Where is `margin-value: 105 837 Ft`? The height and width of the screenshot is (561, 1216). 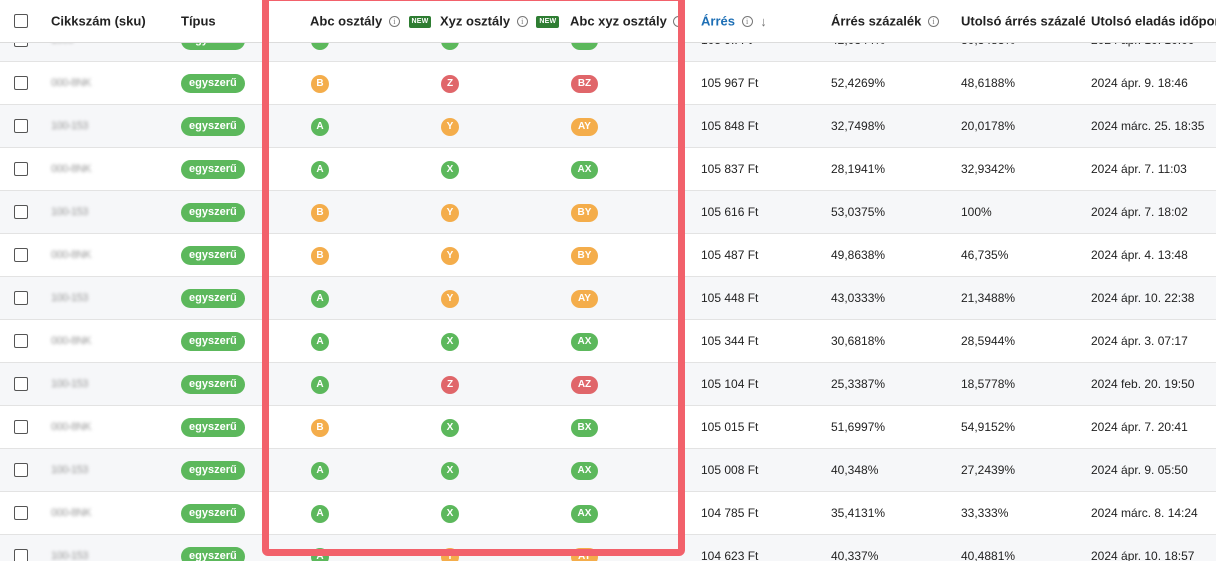 margin-value: 105 837 Ft is located at coordinates (730, 169).